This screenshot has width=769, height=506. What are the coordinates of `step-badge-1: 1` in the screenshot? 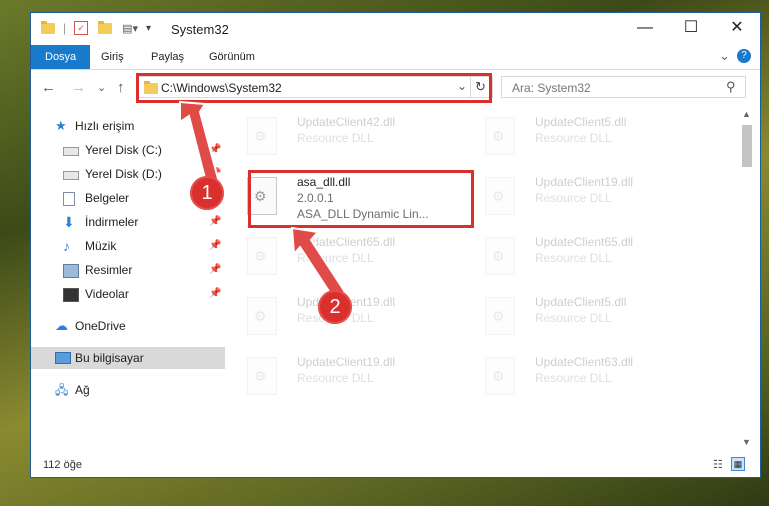 It's located at (207, 193).